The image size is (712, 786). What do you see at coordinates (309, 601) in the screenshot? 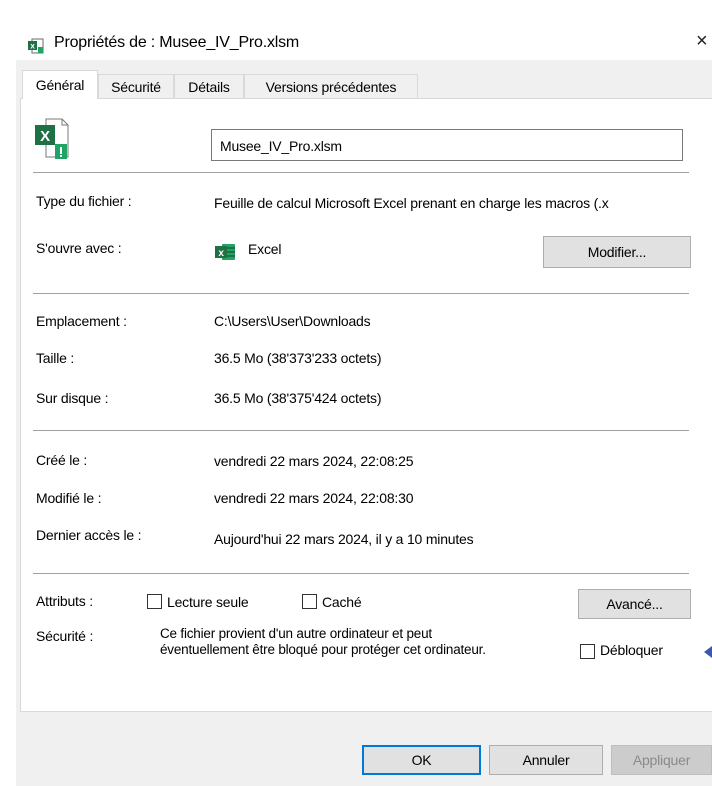
I see `hidden-checkbox` at bounding box center [309, 601].